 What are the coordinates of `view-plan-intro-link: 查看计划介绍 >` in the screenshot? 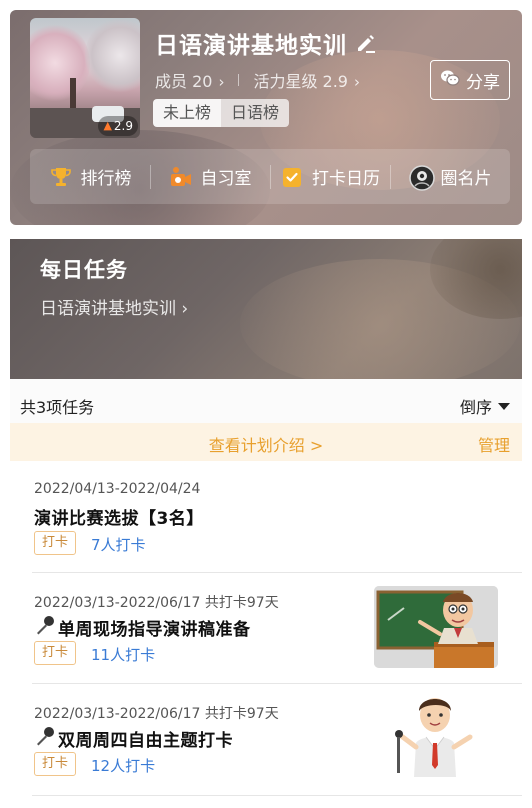 It's located at (266, 444).